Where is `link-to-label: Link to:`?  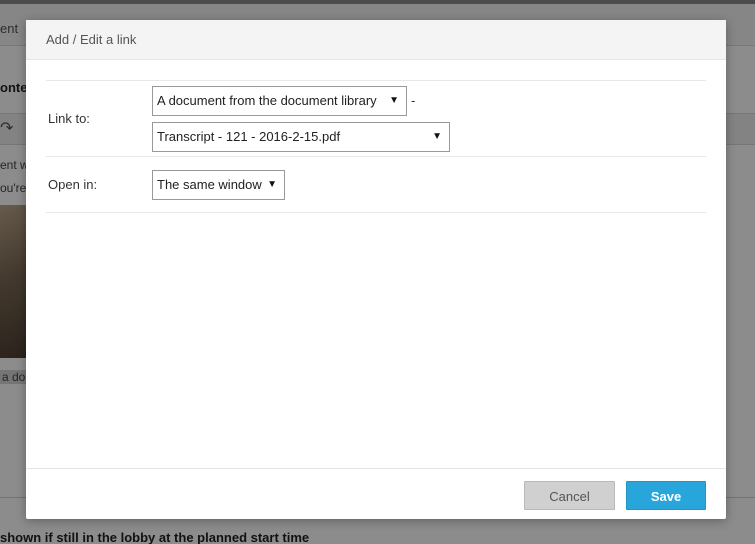
link-to-label: Link to: is located at coordinates (69, 118).